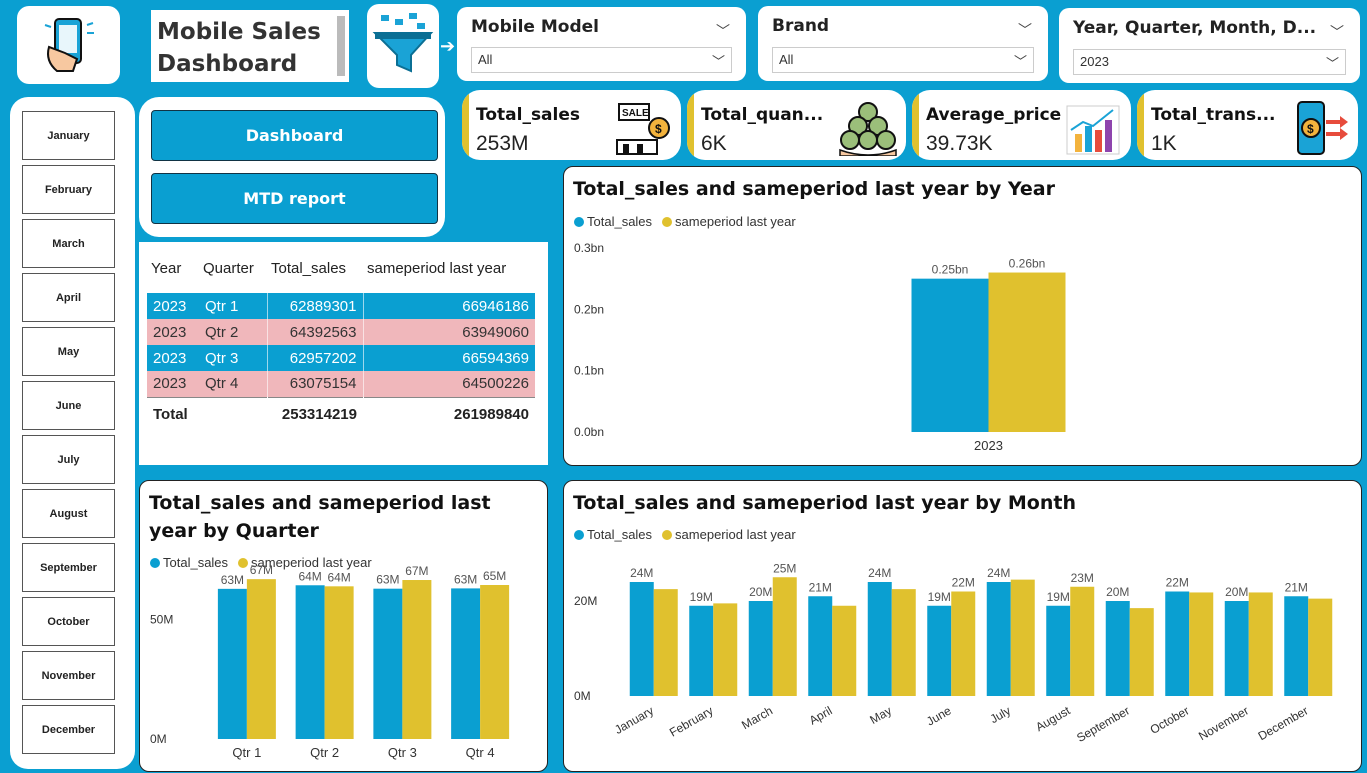  Describe the element at coordinates (341, 332) in the screenshot. I see `table-row: 2023 Qtr 2 64392563 63949060` at that location.